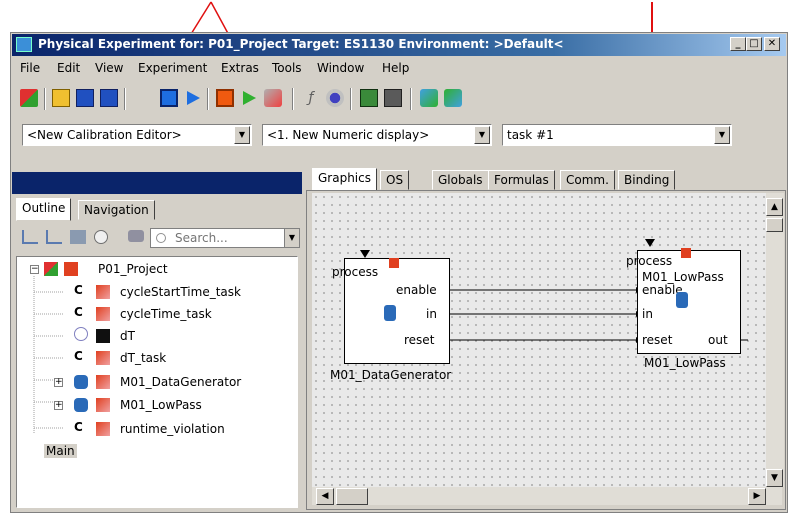 The width and height of the screenshot is (794, 517). What do you see at coordinates (685, 363) in the screenshot?
I see `block2-name: M01_LowPass` at bounding box center [685, 363].